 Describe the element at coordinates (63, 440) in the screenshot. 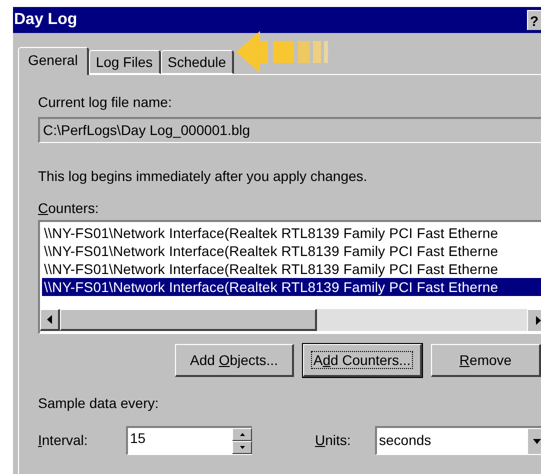

I see `interval-label: Interval:` at that location.